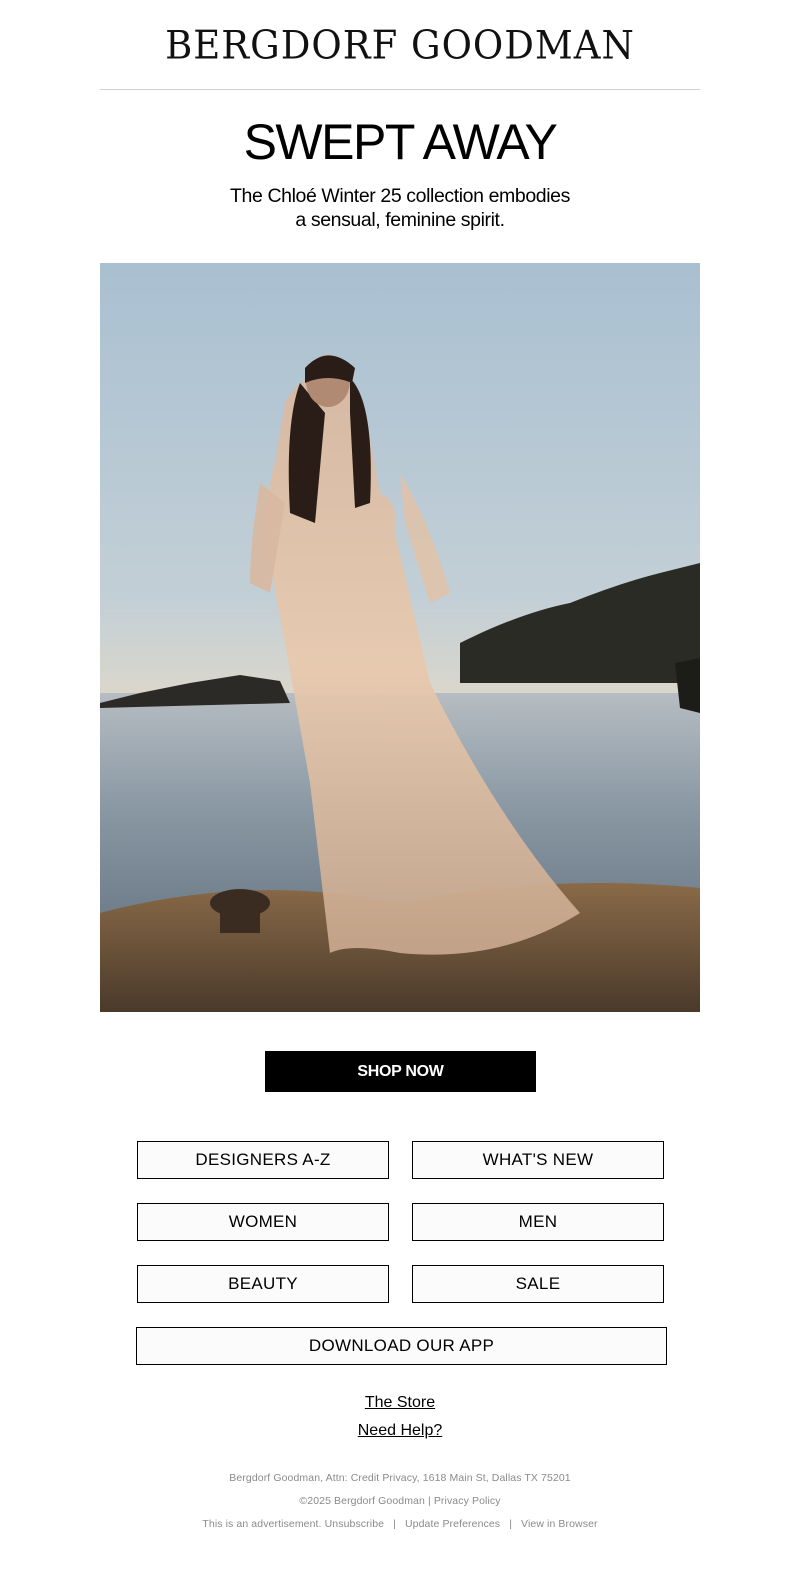 The image size is (800, 1579). Describe the element at coordinates (362, 1501) in the screenshot. I see `footer-copyright: ©2025 Bergdorf Goodman` at that location.